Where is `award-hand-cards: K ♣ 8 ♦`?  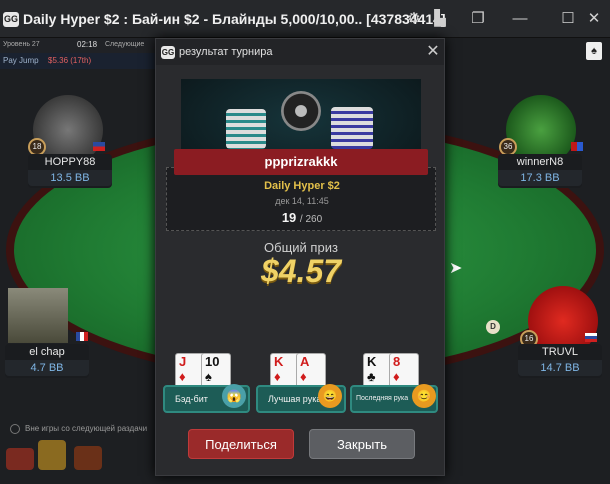 award-hand-cards: K ♣ 8 ♦ is located at coordinates (395, 371).